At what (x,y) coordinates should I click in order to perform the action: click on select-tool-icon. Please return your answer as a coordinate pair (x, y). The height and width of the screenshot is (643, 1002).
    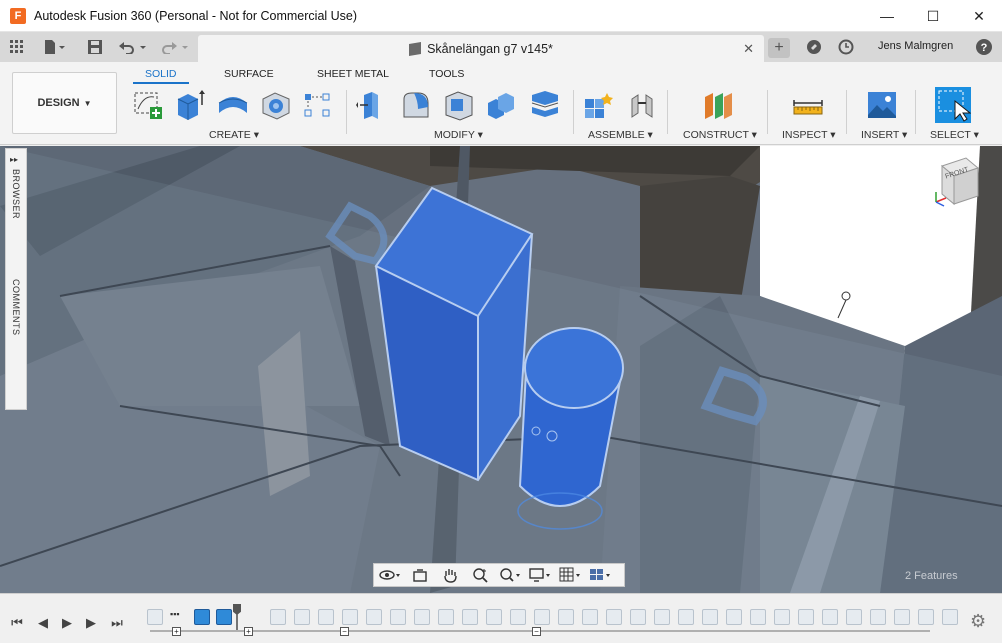
    Looking at the image, I should click on (953, 105).